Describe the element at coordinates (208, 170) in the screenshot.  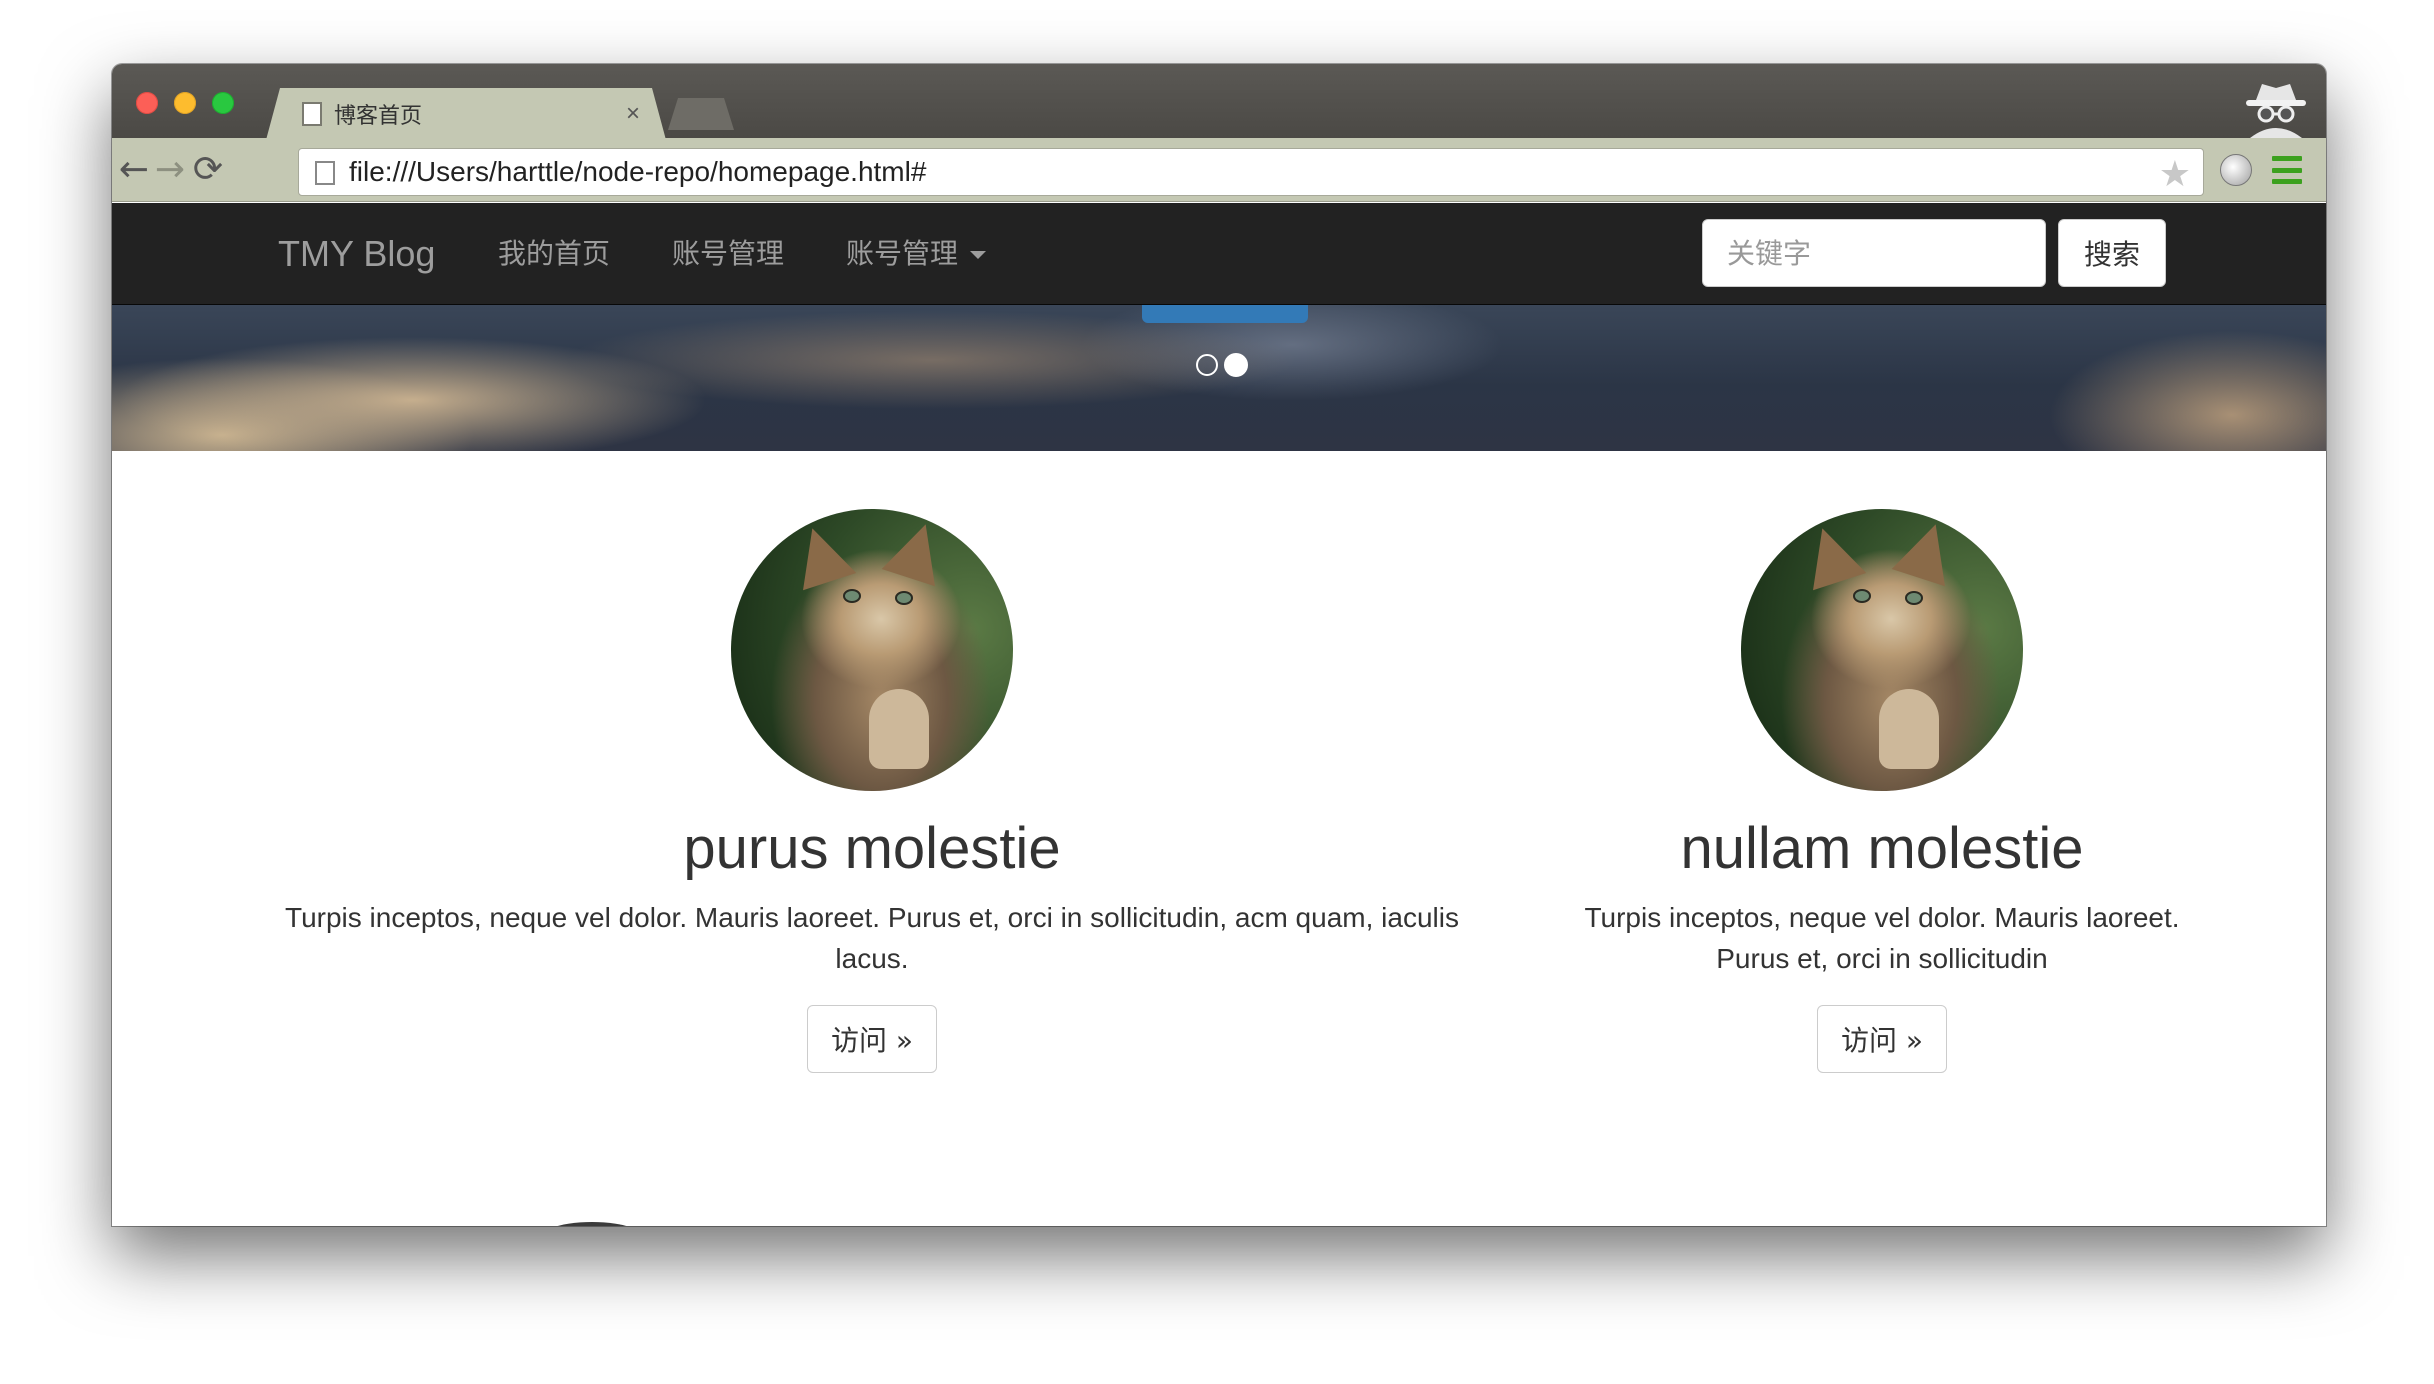
I see `reload-icon: ⟳` at that location.